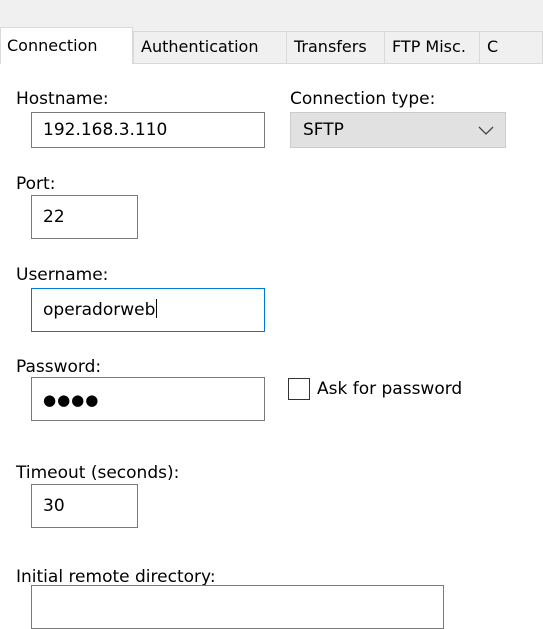 This screenshot has height=629, width=543. What do you see at coordinates (299, 389) in the screenshot?
I see `ask-for-password-checkbox` at bounding box center [299, 389].